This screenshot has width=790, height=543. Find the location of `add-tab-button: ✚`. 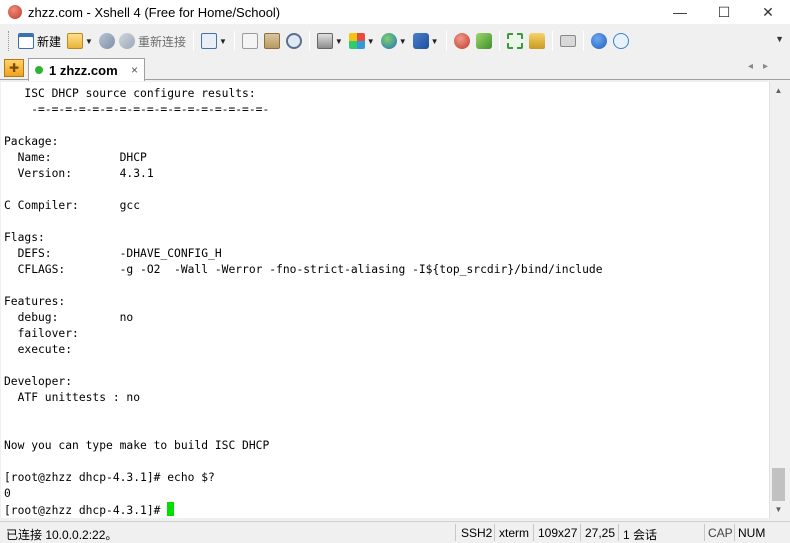

add-tab-button: ✚ is located at coordinates (14, 68).